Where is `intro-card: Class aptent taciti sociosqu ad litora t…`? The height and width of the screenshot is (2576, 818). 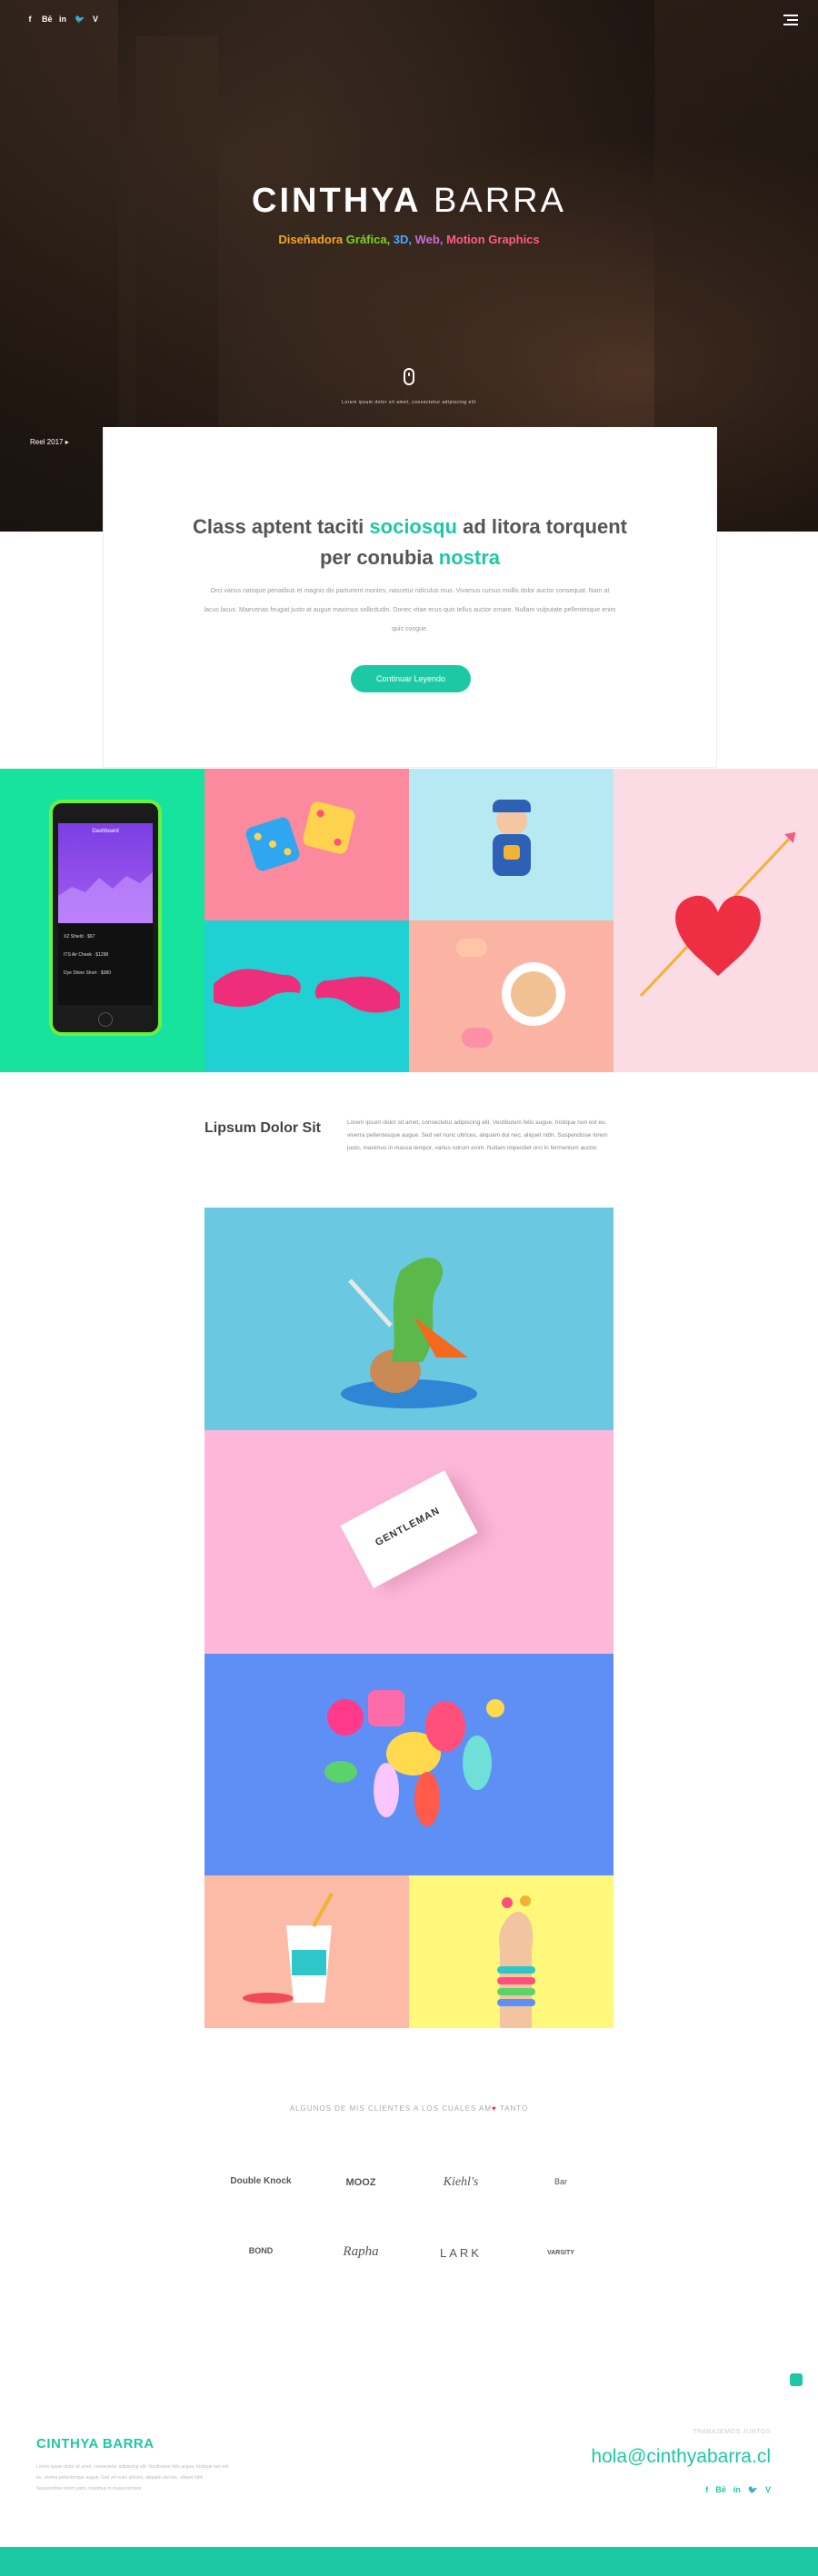 intro-card: Class aptent taciti sociosqu ad litora t… is located at coordinates (410, 598).